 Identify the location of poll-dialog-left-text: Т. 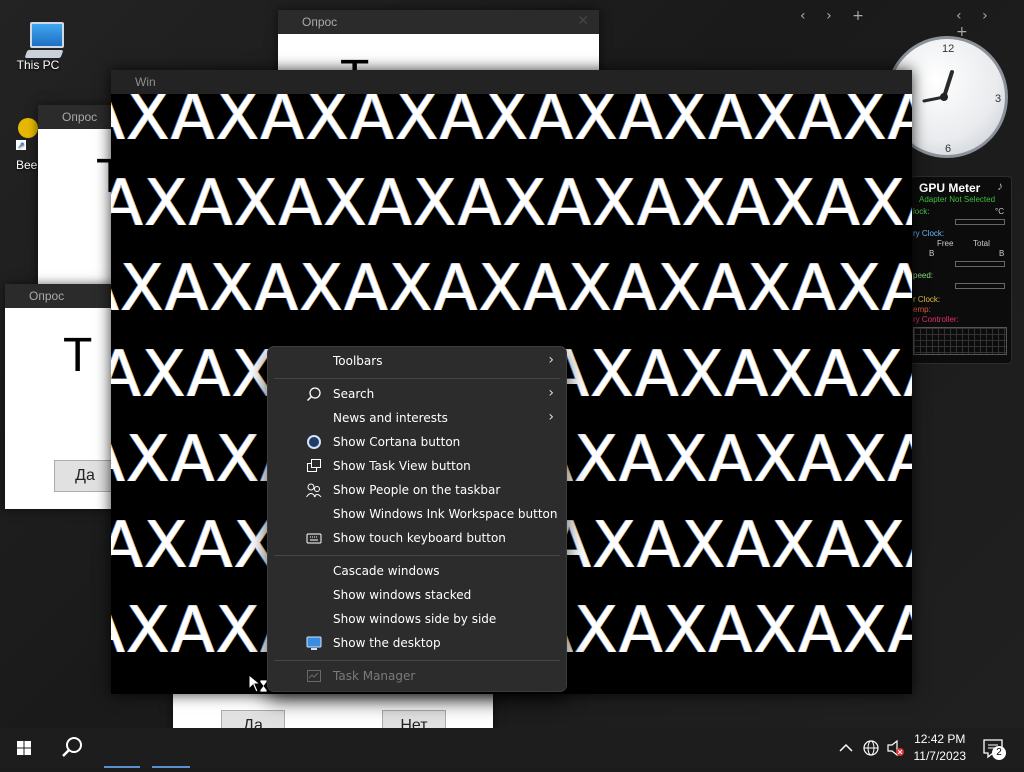
(78, 355).